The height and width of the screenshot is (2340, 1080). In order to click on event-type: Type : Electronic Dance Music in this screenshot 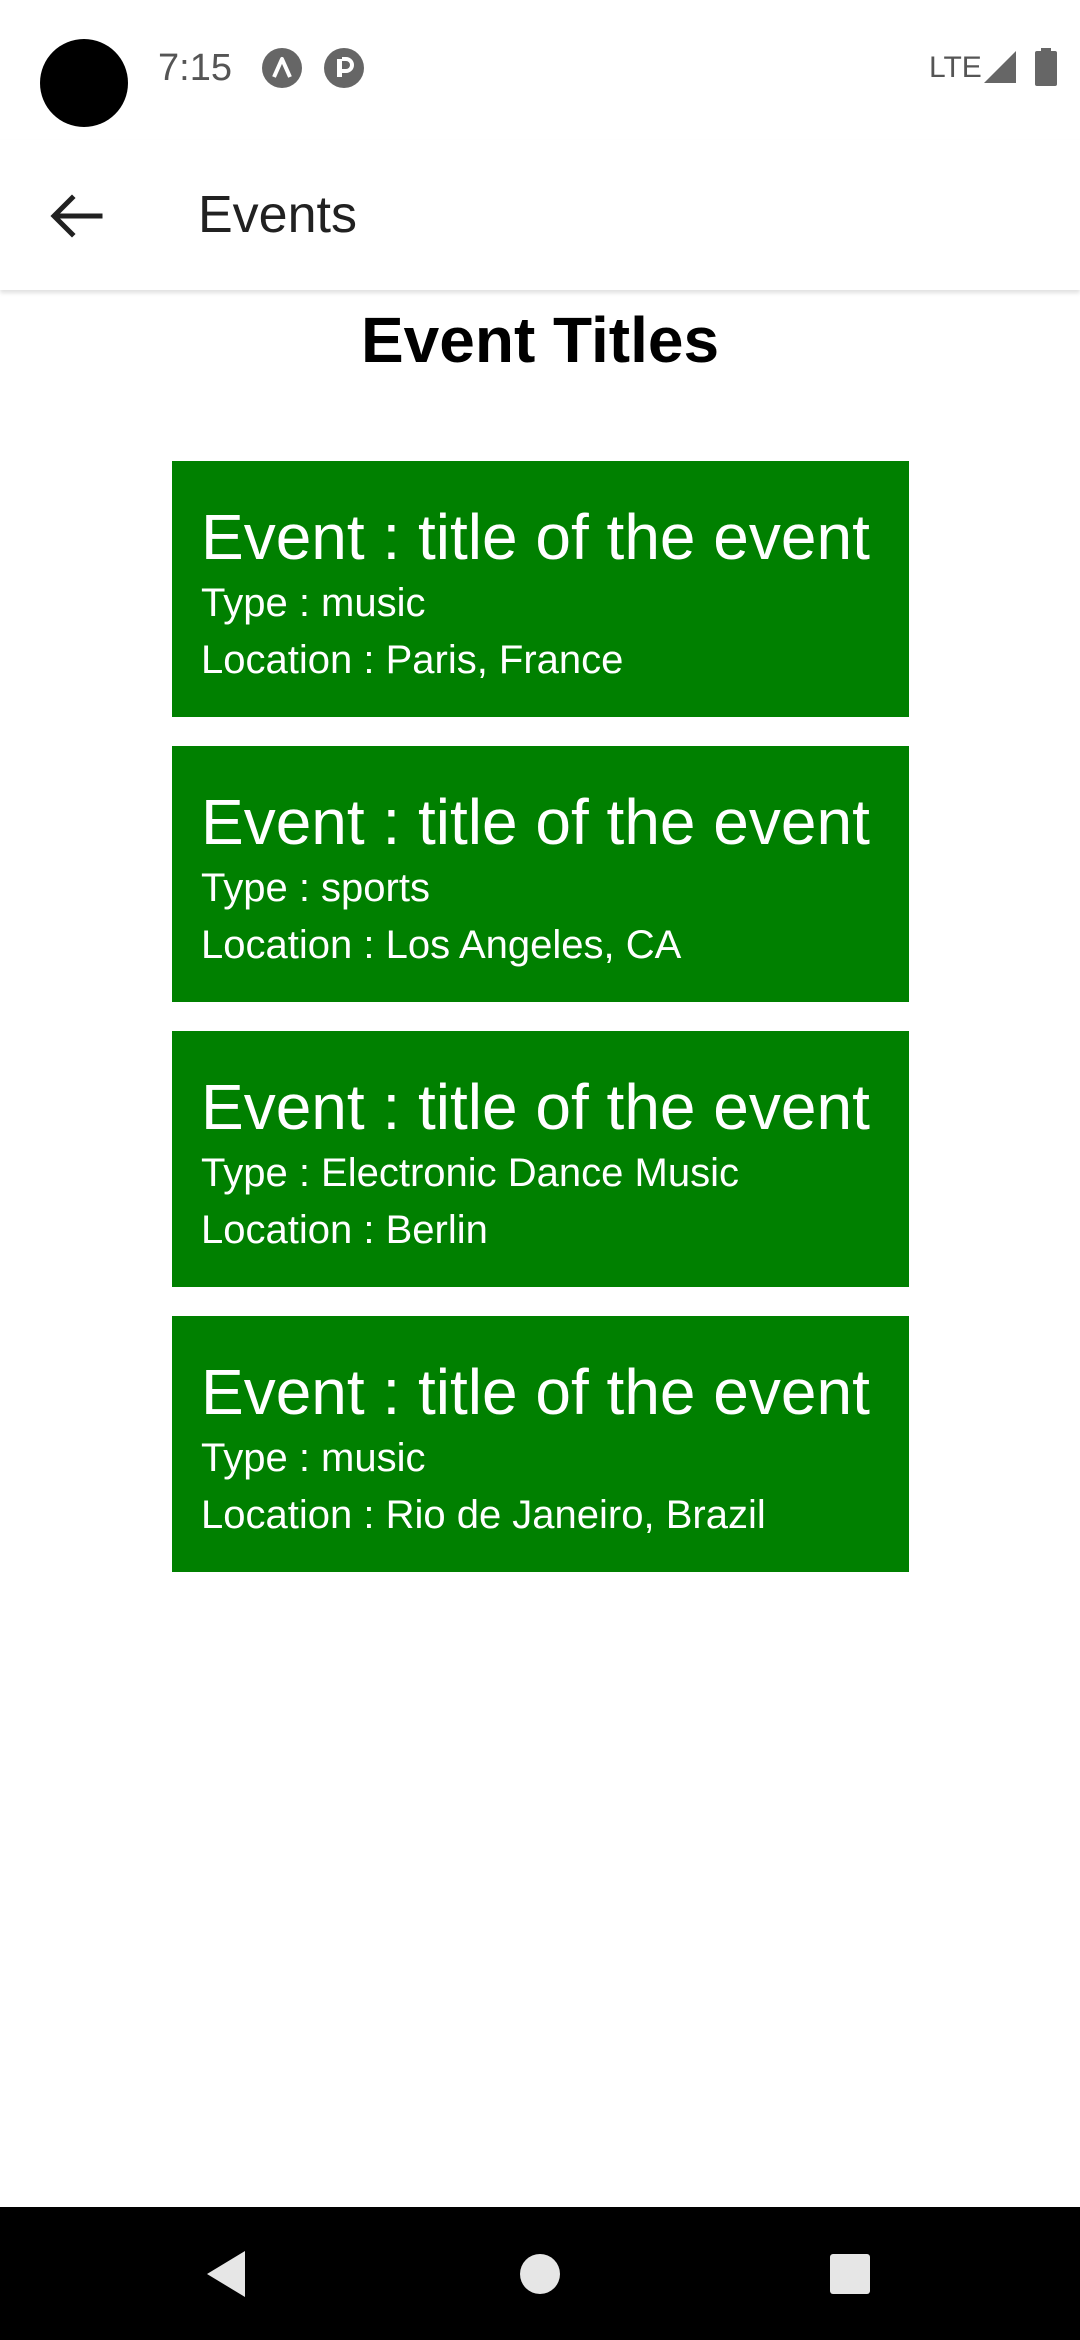, I will do `click(470, 1173)`.